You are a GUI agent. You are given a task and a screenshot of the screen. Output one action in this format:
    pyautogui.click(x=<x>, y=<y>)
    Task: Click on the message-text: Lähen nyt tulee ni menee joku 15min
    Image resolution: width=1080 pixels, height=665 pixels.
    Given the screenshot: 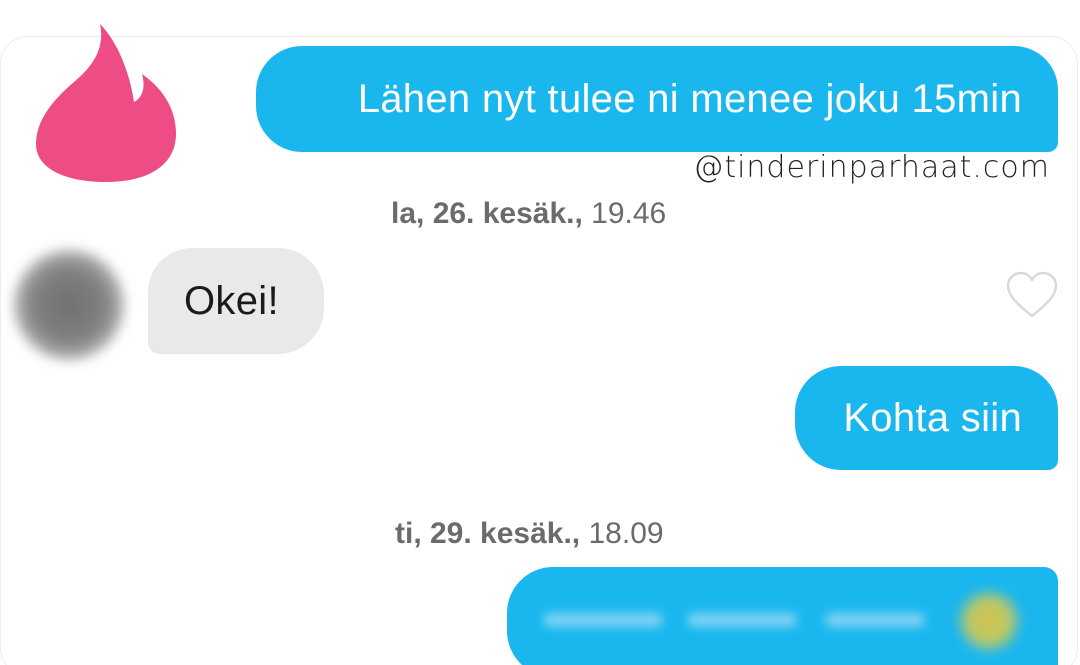 What is the action you would take?
    pyautogui.click(x=689, y=98)
    